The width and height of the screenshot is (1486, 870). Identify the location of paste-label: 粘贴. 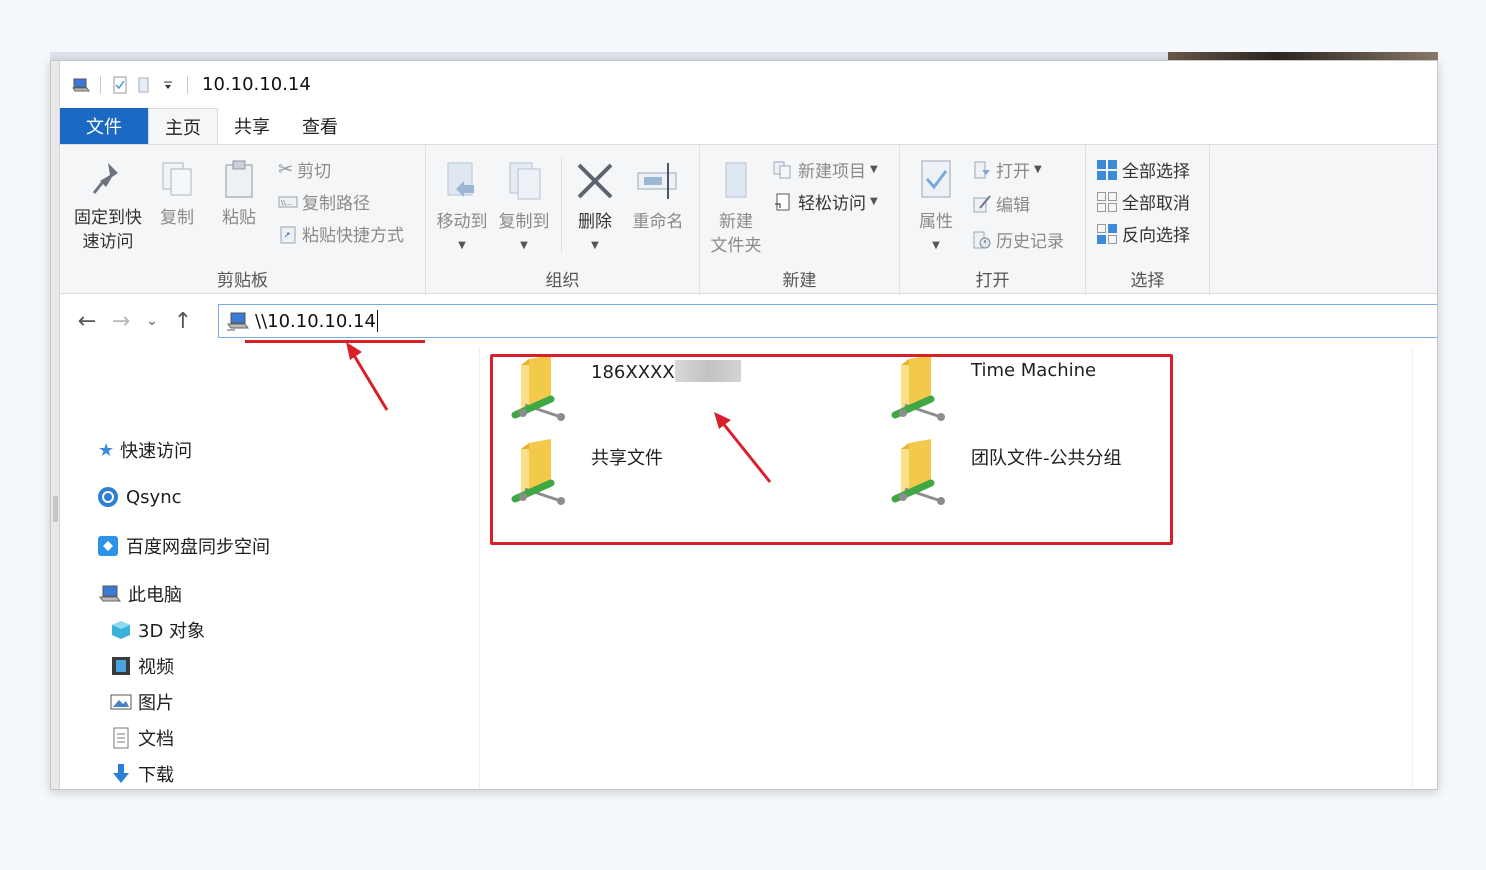
(239, 218).